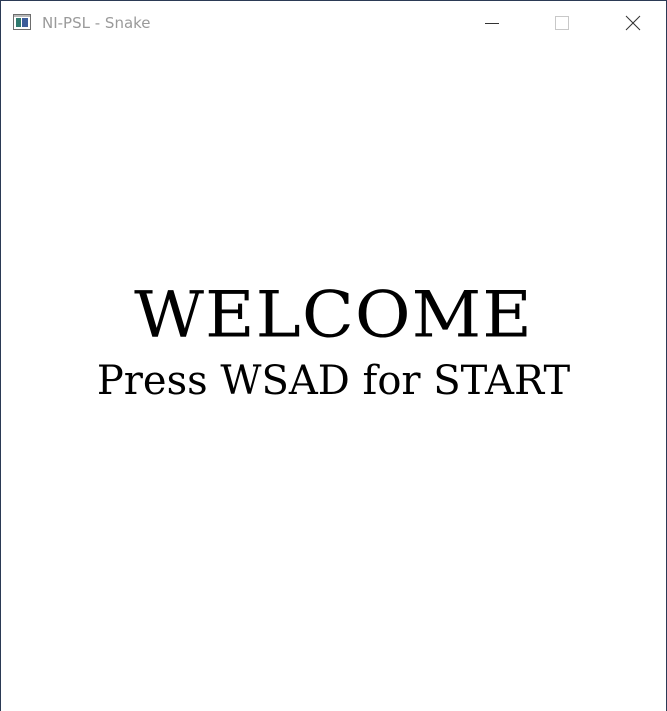 The width and height of the screenshot is (667, 711). I want to click on minimize-button, so click(492, 23).